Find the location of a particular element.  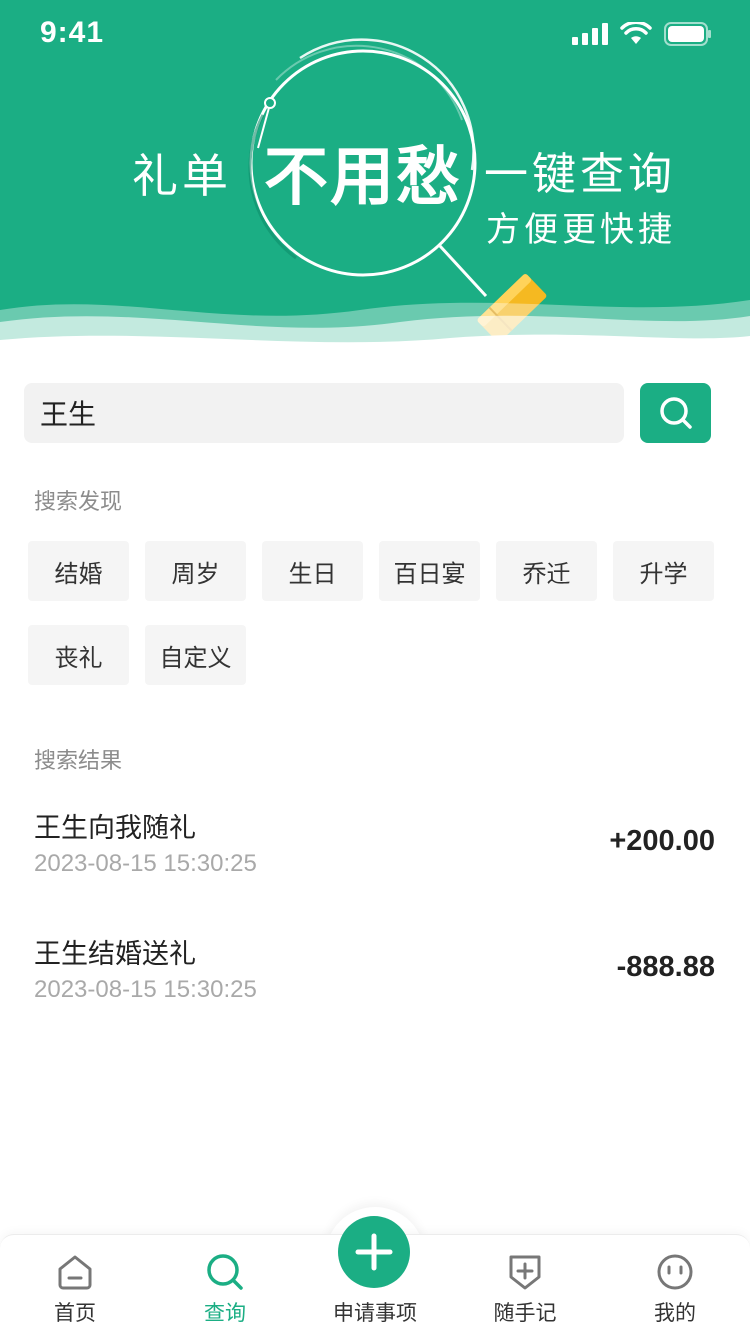

status-icons is located at coordinates (642, 34).